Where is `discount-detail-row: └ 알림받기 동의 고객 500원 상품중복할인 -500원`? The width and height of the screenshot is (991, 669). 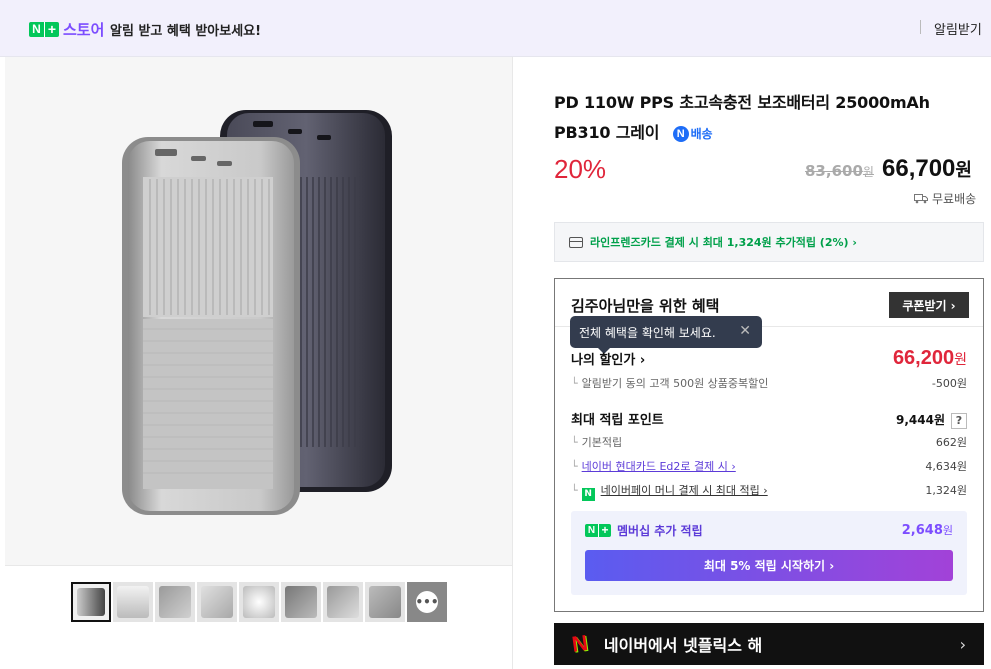
discount-detail-row: └ 알림받기 동의 고객 500원 상품중복할인 -500원 is located at coordinates (769, 383).